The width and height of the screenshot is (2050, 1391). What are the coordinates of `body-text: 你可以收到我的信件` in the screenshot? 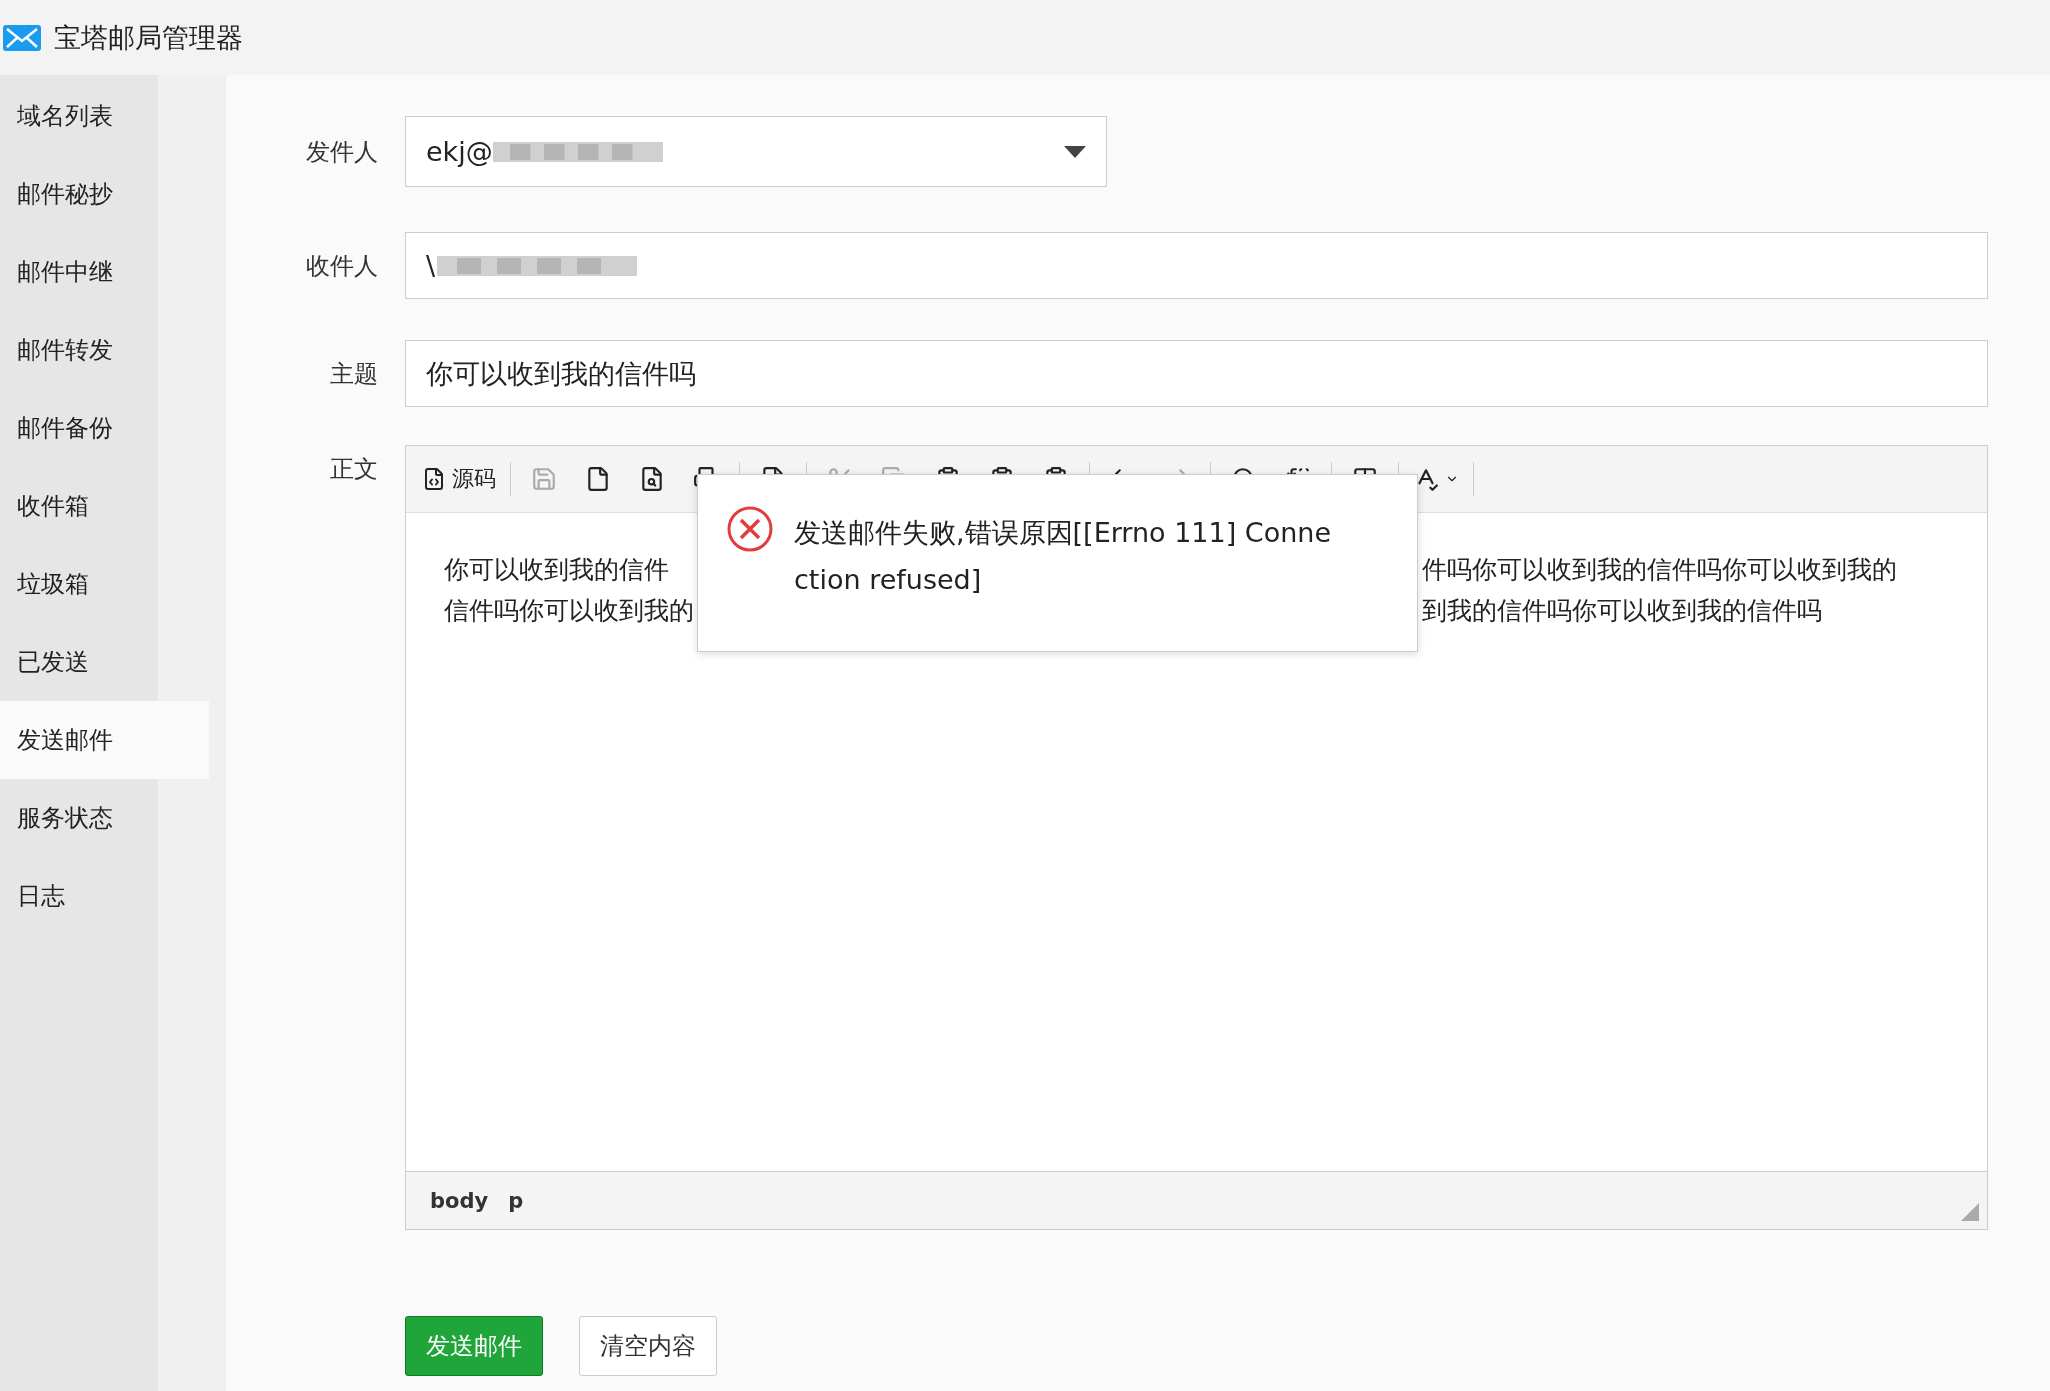 It's located at (557, 570).